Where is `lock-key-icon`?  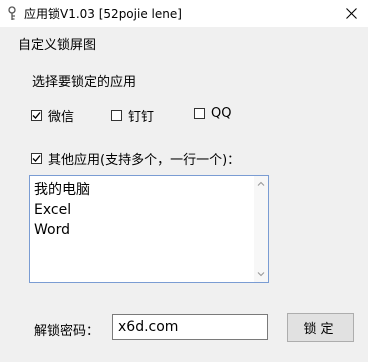 lock-key-icon is located at coordinates (12, 13).